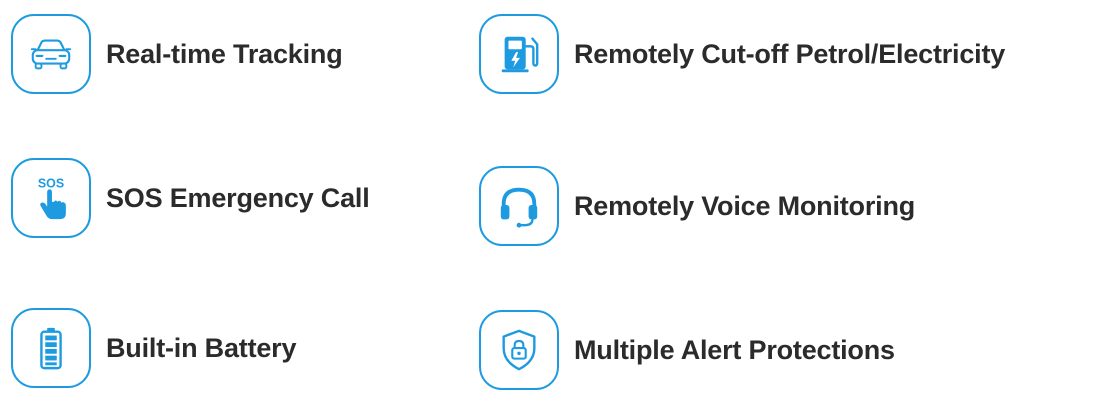 The image size is (1104, 400). I want to click on fuel-pump-icon-frame, so click(519, 54).